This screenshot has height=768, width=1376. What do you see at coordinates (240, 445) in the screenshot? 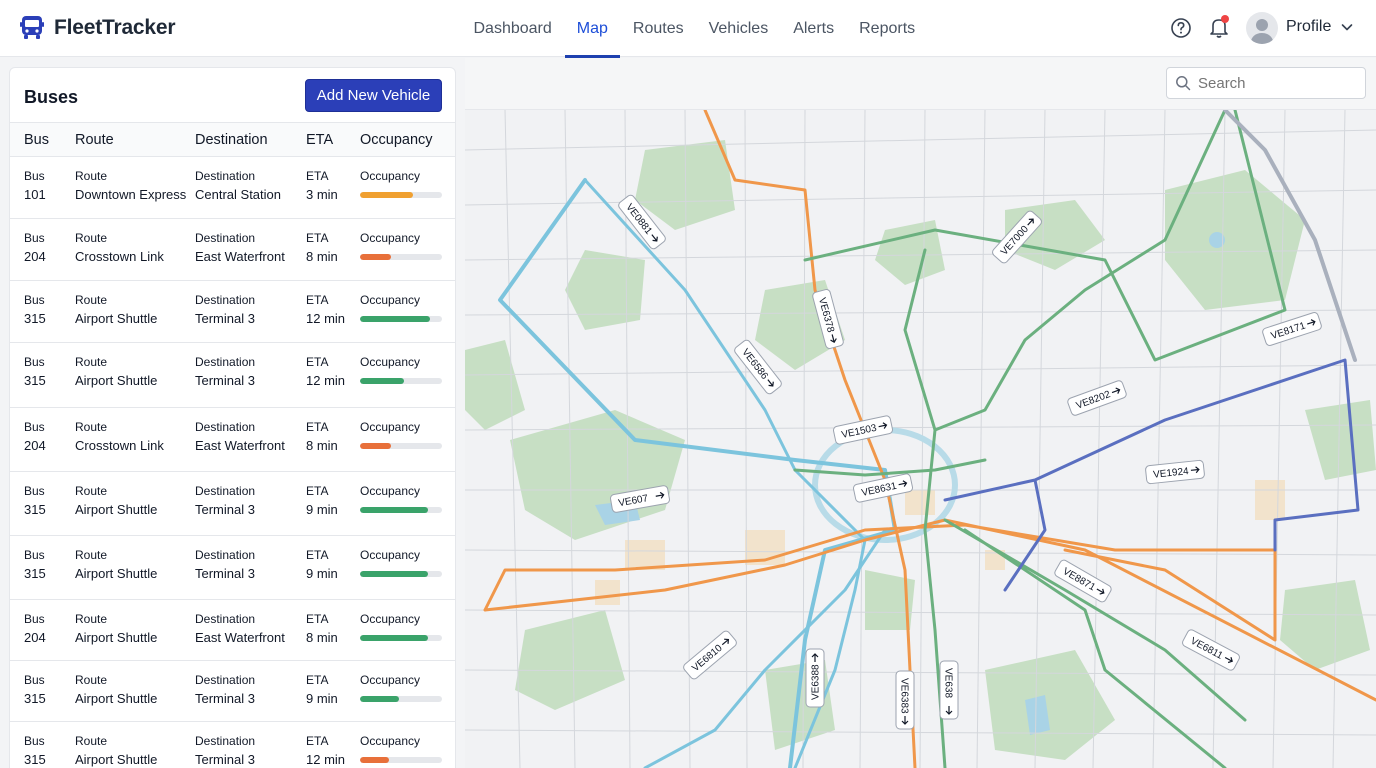
I see `destination-name: East Waterfront` at bounding box center [240, 445].